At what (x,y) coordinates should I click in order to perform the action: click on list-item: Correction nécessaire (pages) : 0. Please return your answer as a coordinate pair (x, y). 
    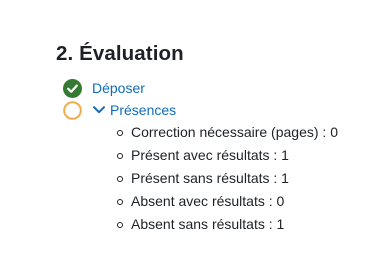
    Looking at the image, I should click on (227, 132).